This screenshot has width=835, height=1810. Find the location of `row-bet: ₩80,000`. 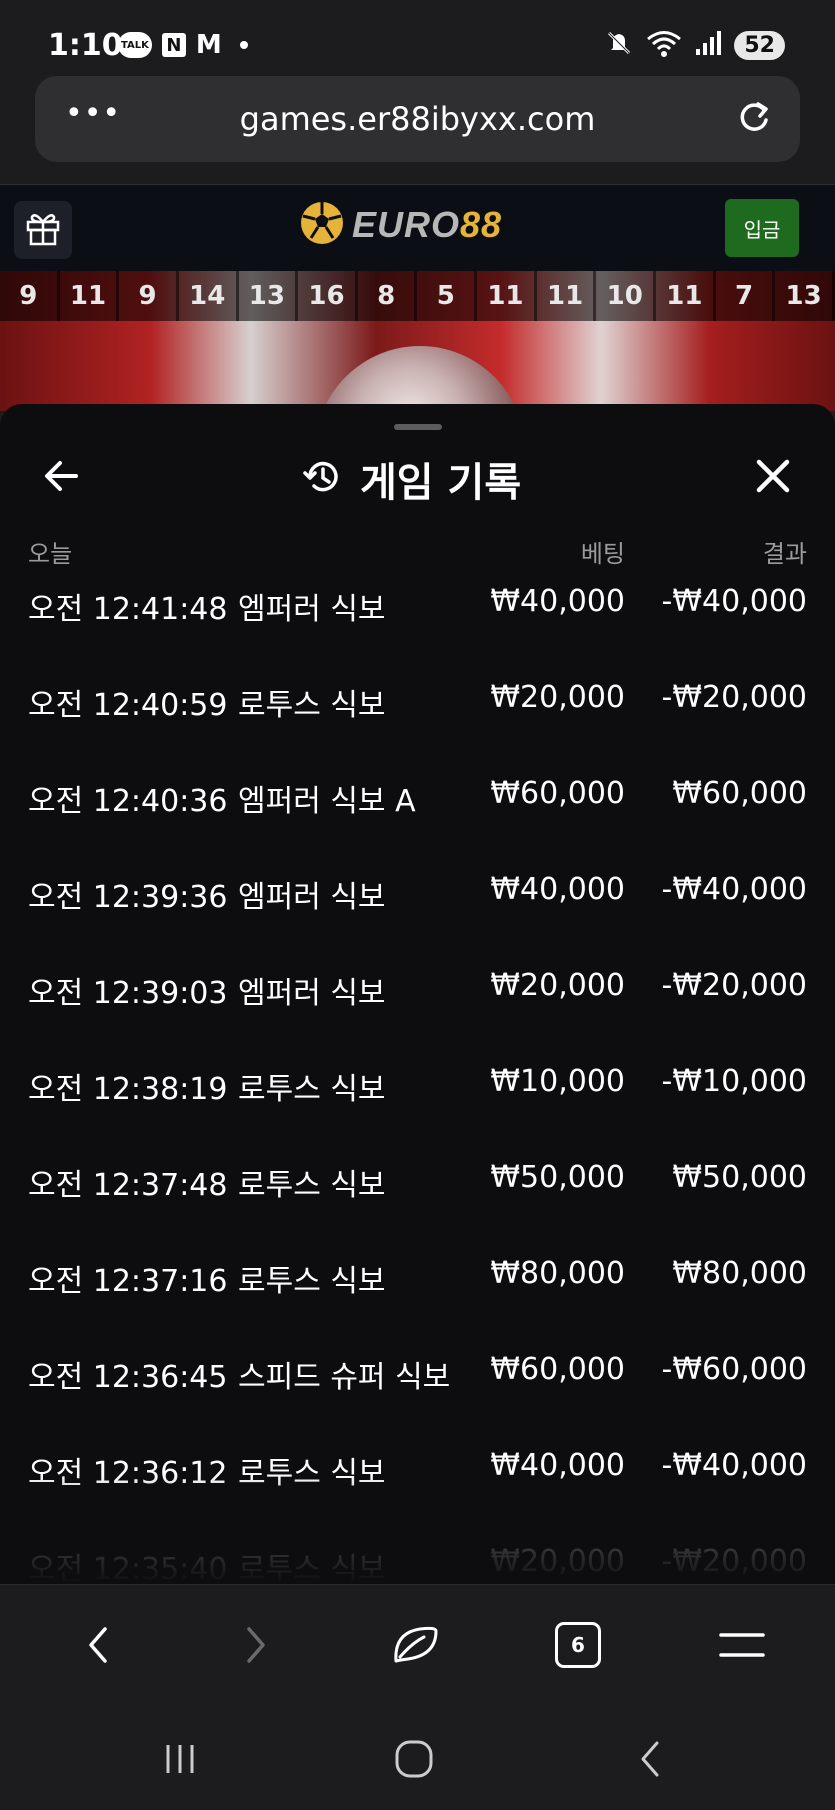

row-bet: ₩80,000 is located at coordinates (557, 1273).